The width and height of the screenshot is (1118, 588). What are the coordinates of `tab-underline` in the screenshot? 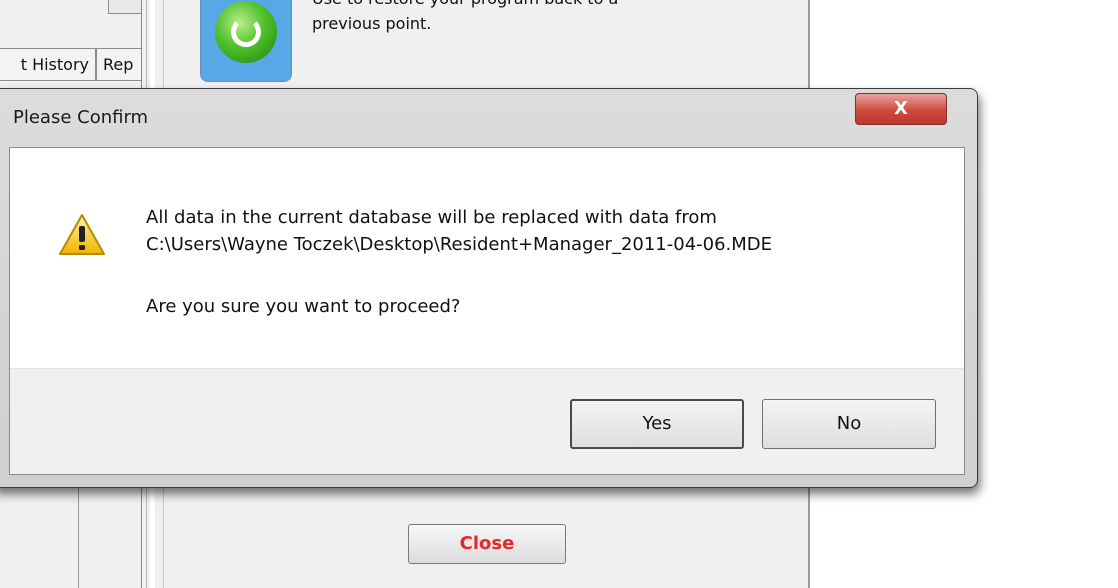 It's located at (71, 80).